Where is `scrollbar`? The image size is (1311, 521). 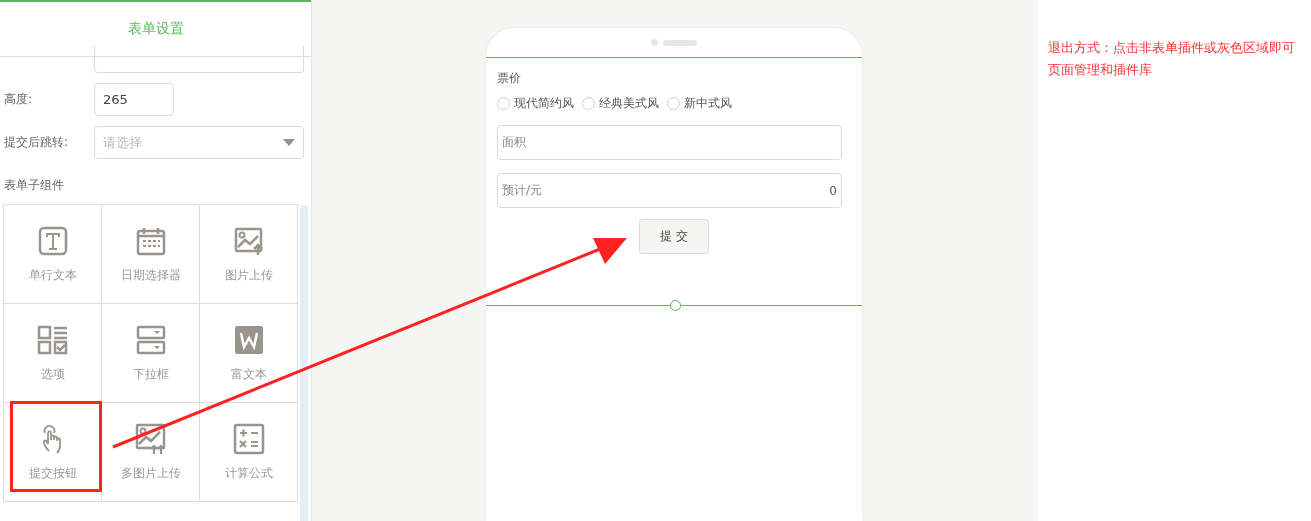
scrollbar is located at coordinates (304, 363).